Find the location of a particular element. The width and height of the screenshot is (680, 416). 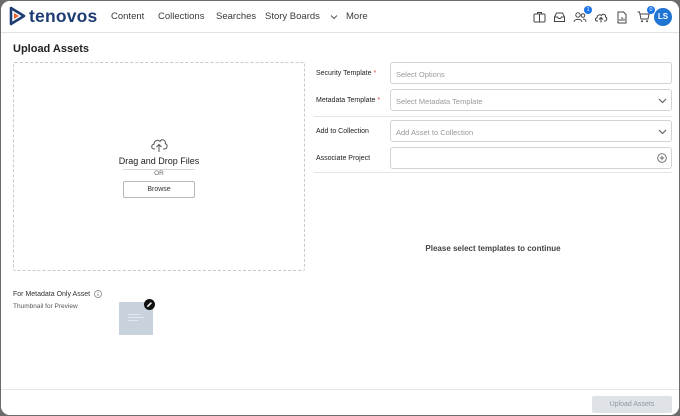

inbox-icon is located at coordinates (559, 17).